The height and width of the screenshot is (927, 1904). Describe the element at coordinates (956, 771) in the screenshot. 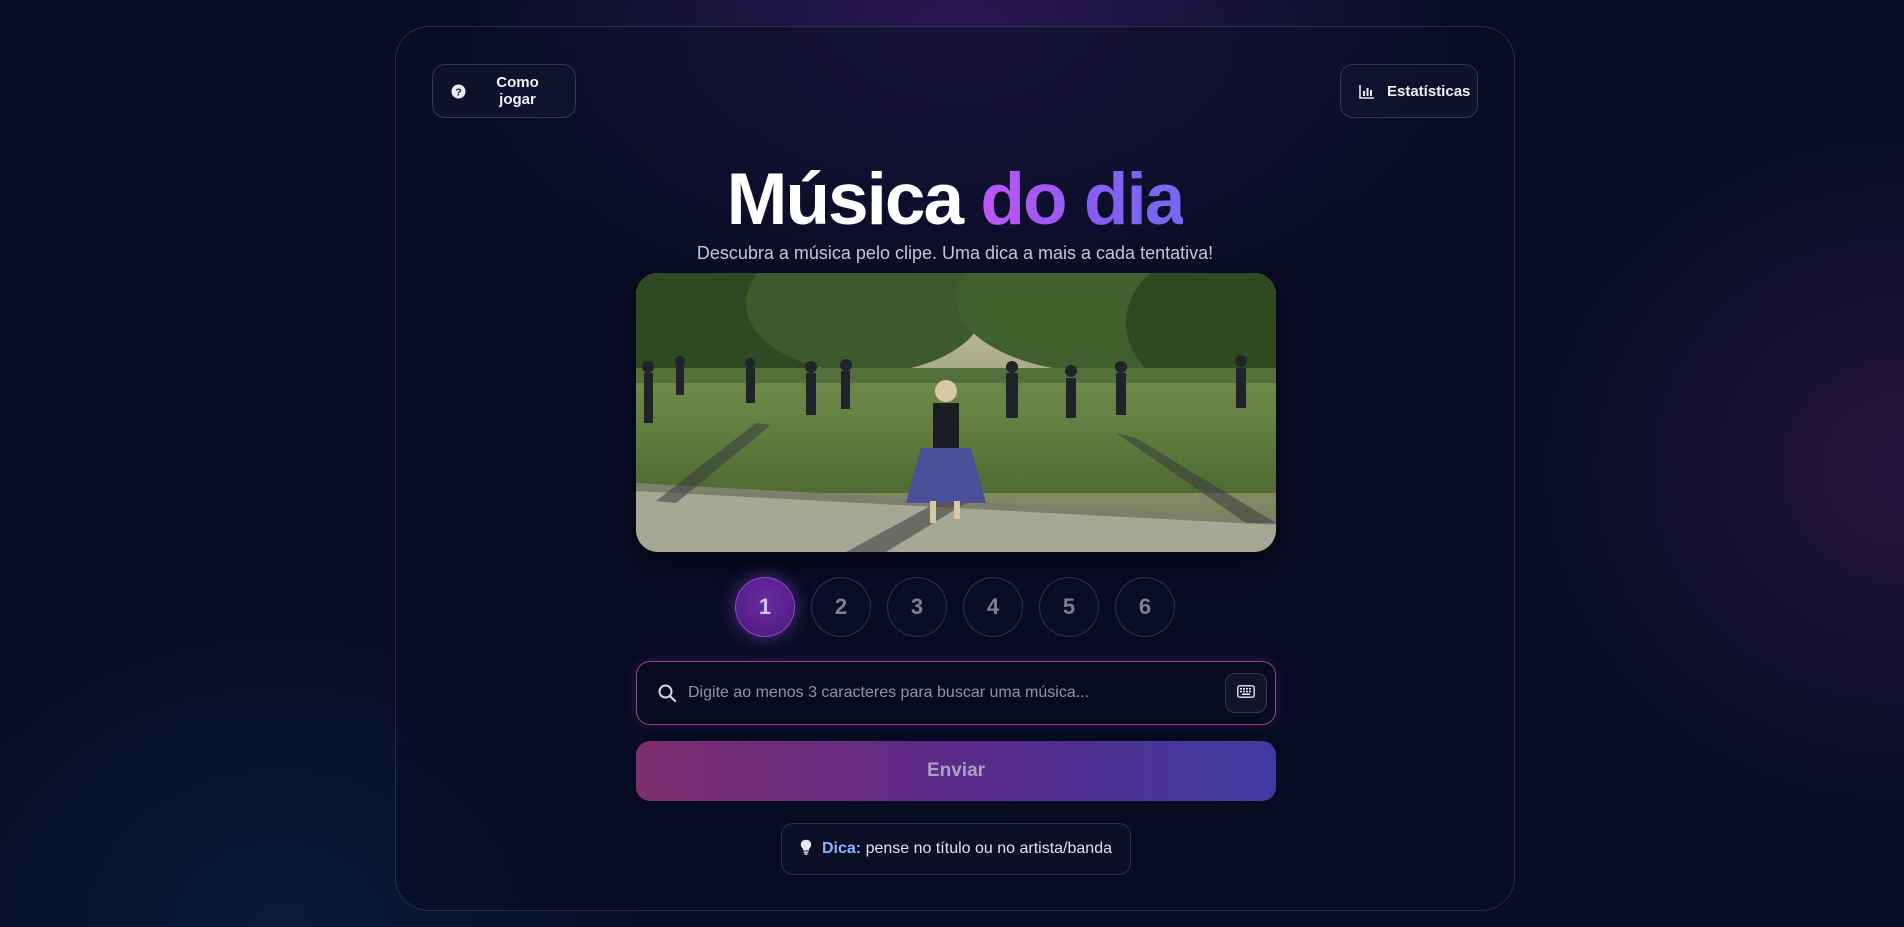

I see `submit-button: Enviar` at that location.